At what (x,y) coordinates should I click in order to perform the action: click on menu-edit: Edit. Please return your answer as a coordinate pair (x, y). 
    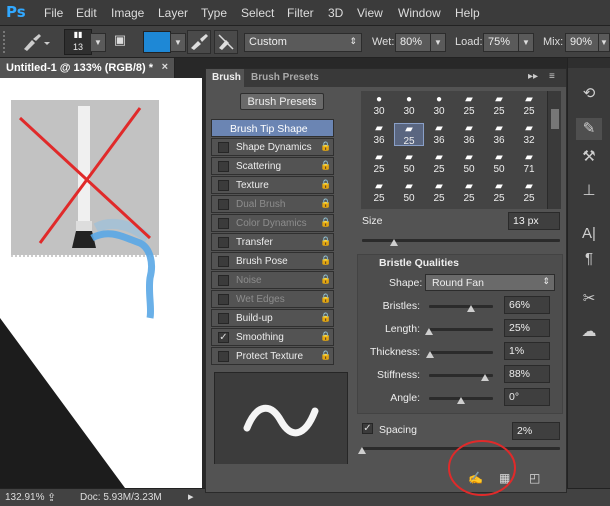
    Looking at the image, I should click on (86, 13).